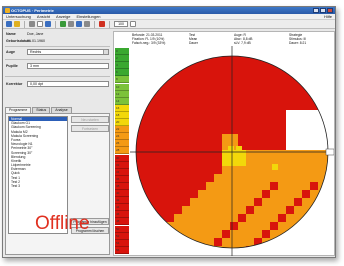 Image resolution: width=344 pixels, height=266 pixels. Describe the element at coordinates (87, 24) in the screenshot. I see `chart-icon` at that location.